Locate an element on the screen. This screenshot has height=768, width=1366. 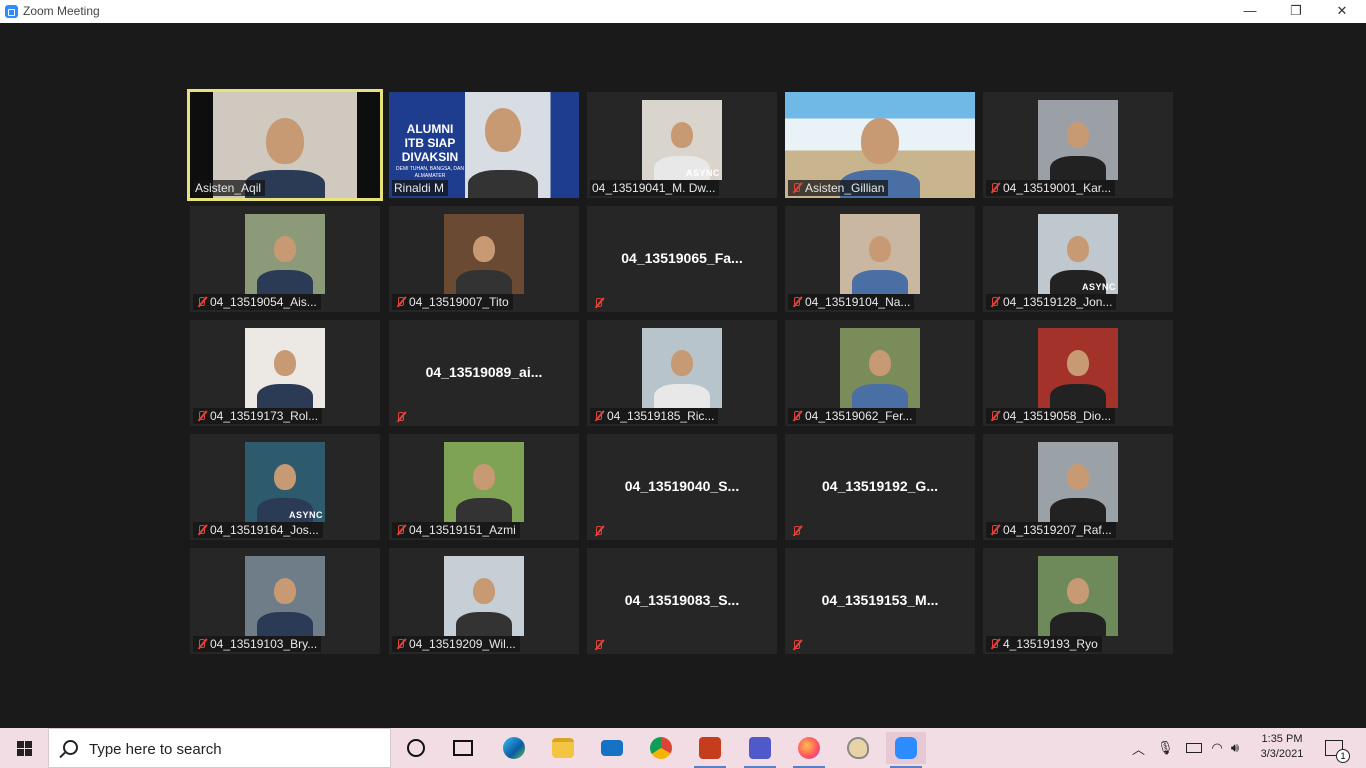
participant-tile: Asisten_Gillian is located at coordinates (880, 145).